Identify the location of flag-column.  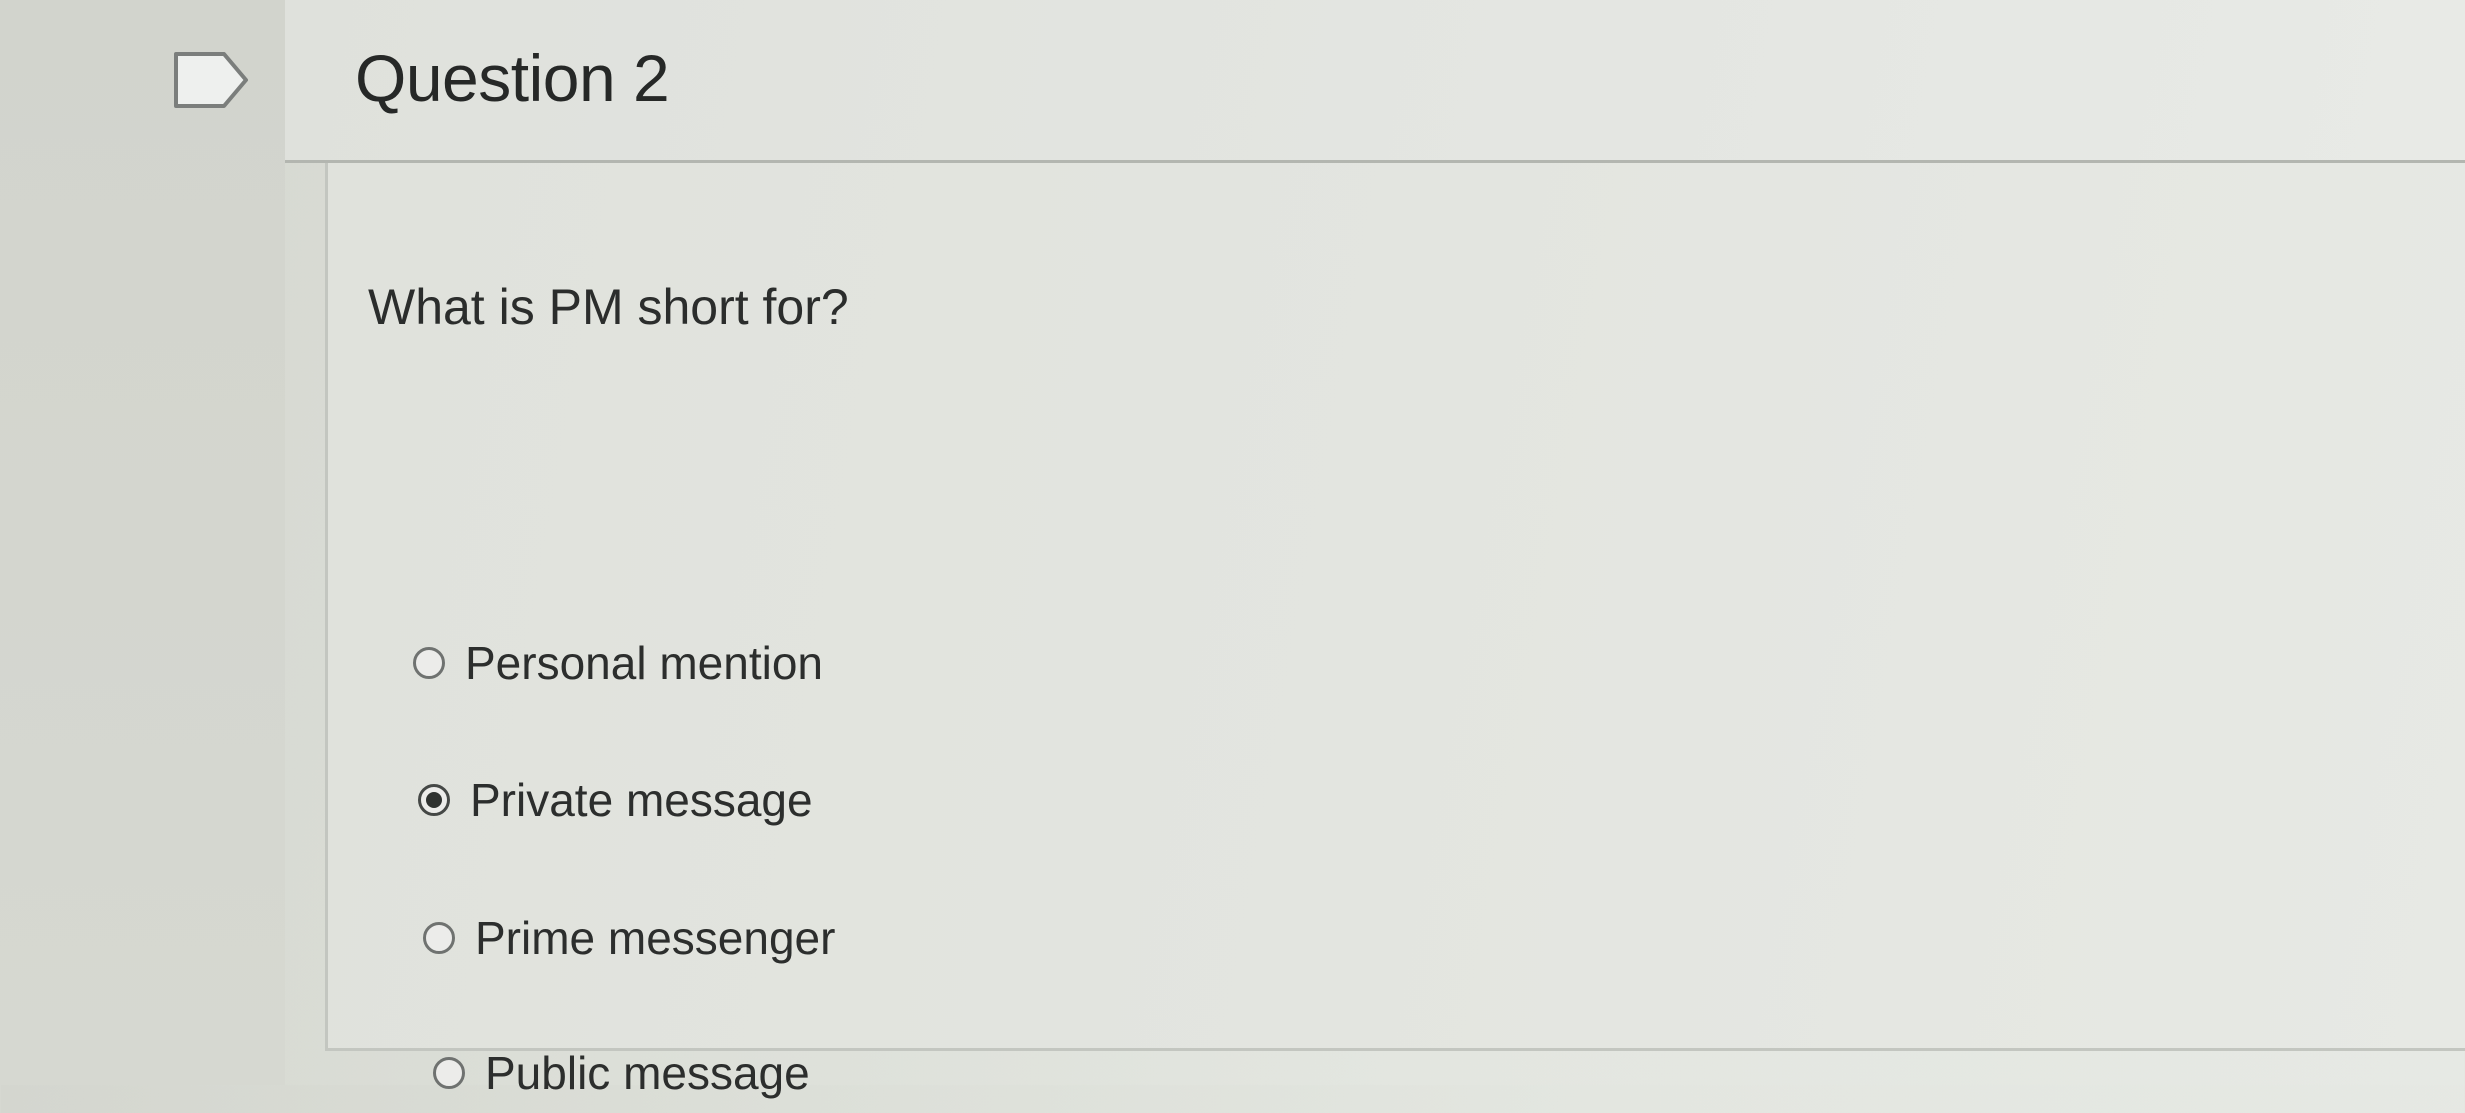
(142, 542).